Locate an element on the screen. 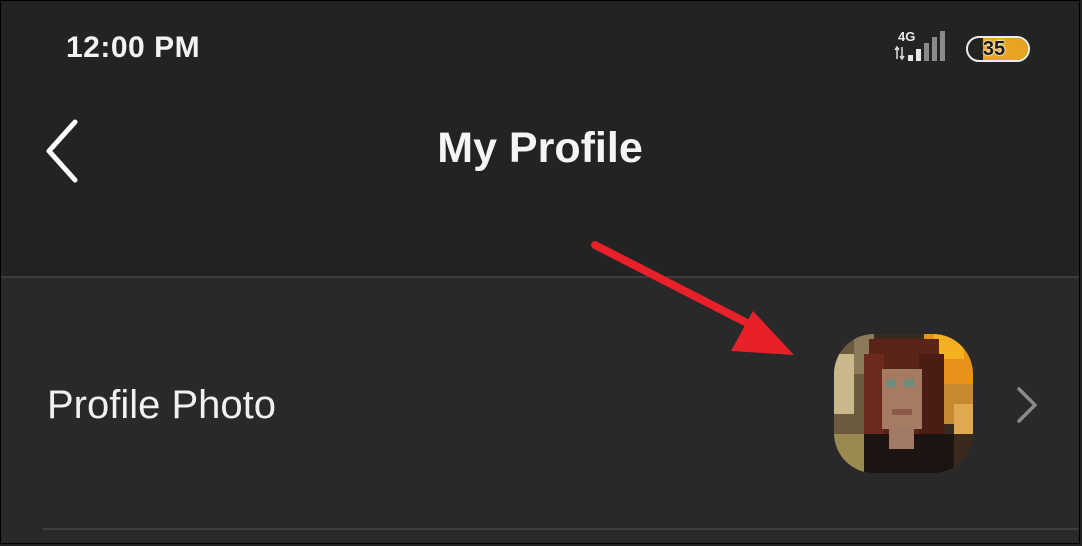  avatar is located at coordinates (903, 403).